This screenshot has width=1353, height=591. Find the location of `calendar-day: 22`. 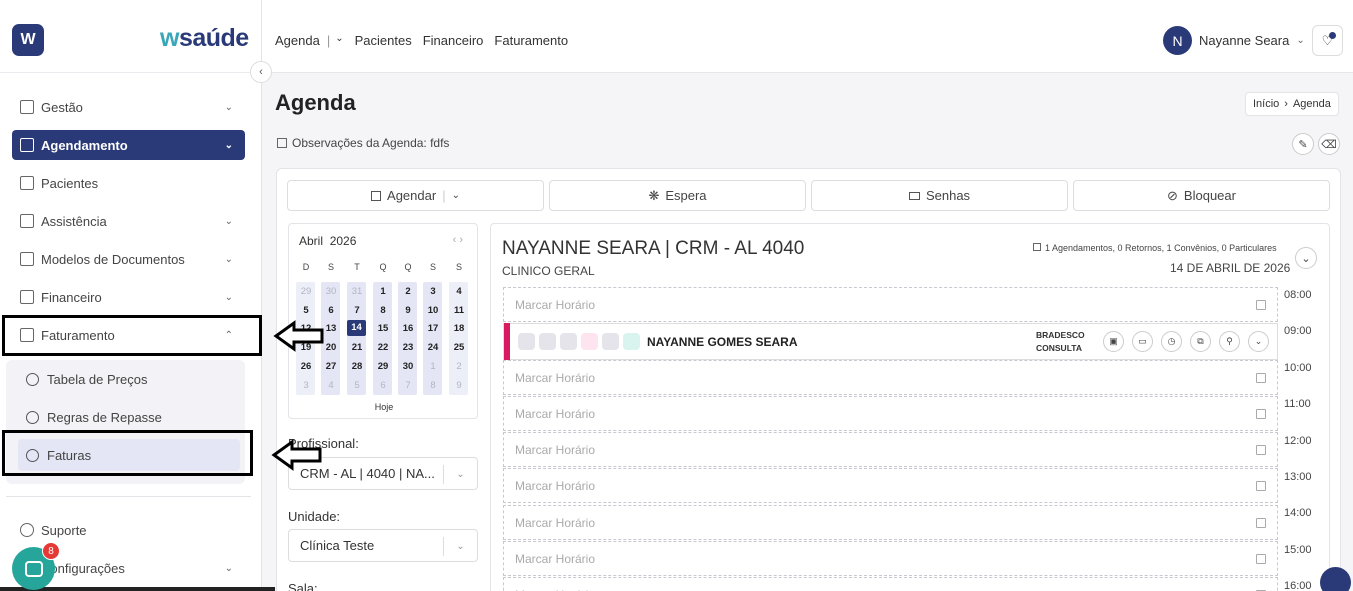

calendar-day: 22 is located at coordinates (383, 347).